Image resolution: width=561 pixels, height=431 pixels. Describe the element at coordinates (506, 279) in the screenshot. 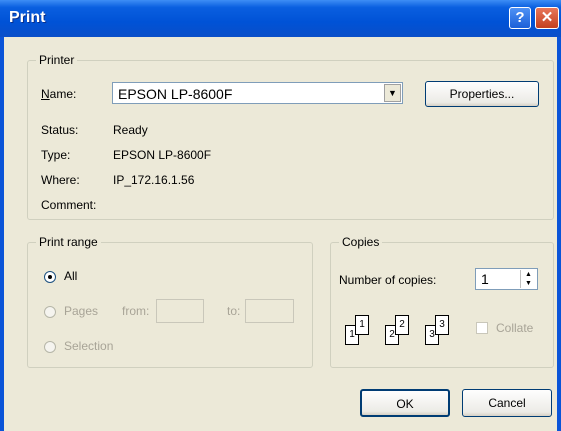

I see `copies-spinner: 1 ▲ ▼` at that location.